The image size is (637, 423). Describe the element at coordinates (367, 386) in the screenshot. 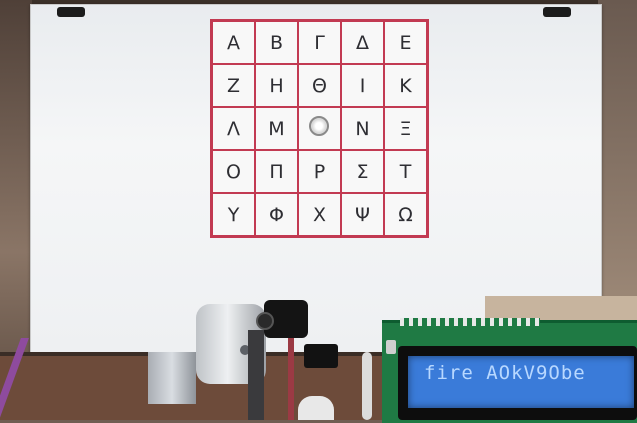

I see `white-wire` at that location.